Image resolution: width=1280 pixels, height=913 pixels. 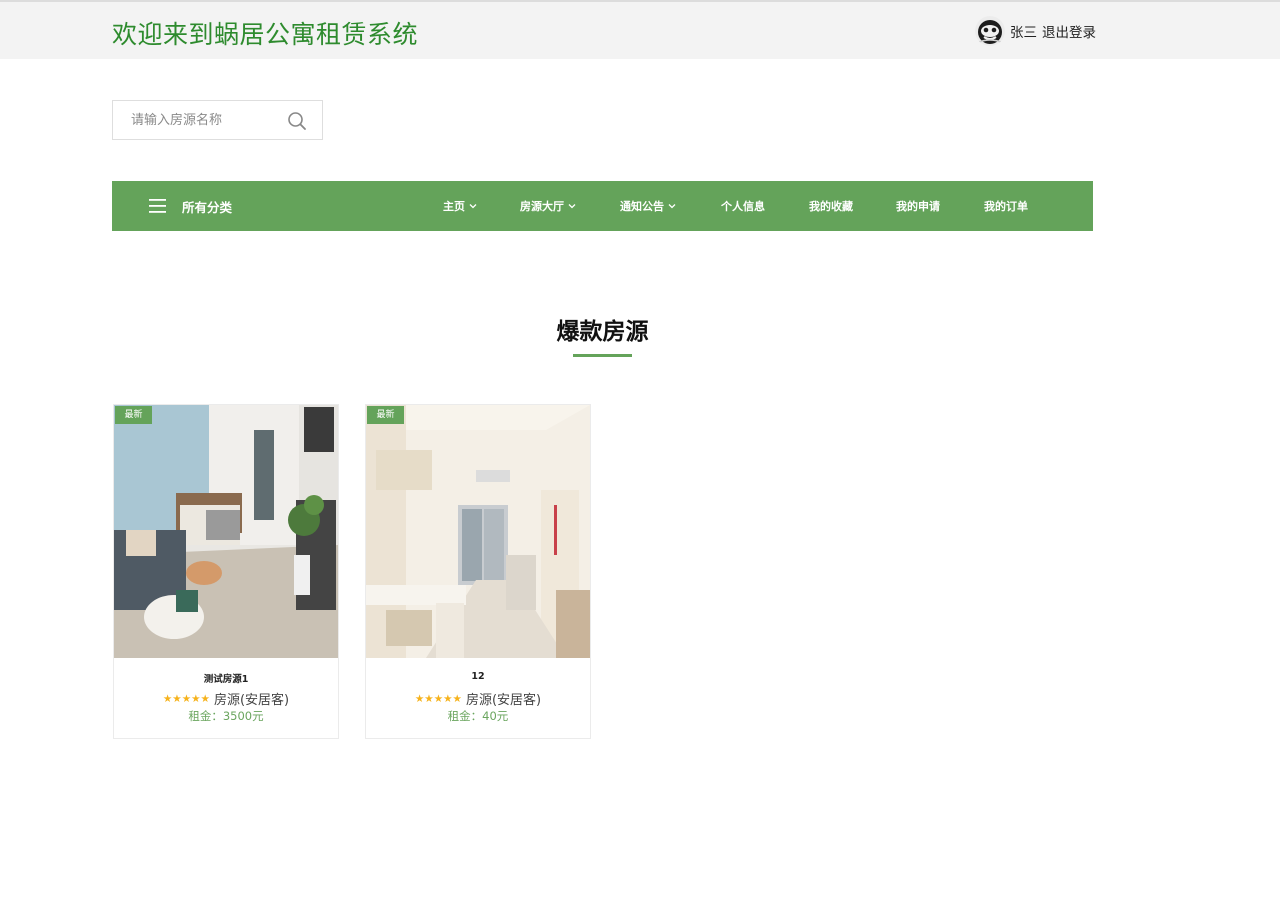 I want to click on search-button, so click(x=297, y=121).